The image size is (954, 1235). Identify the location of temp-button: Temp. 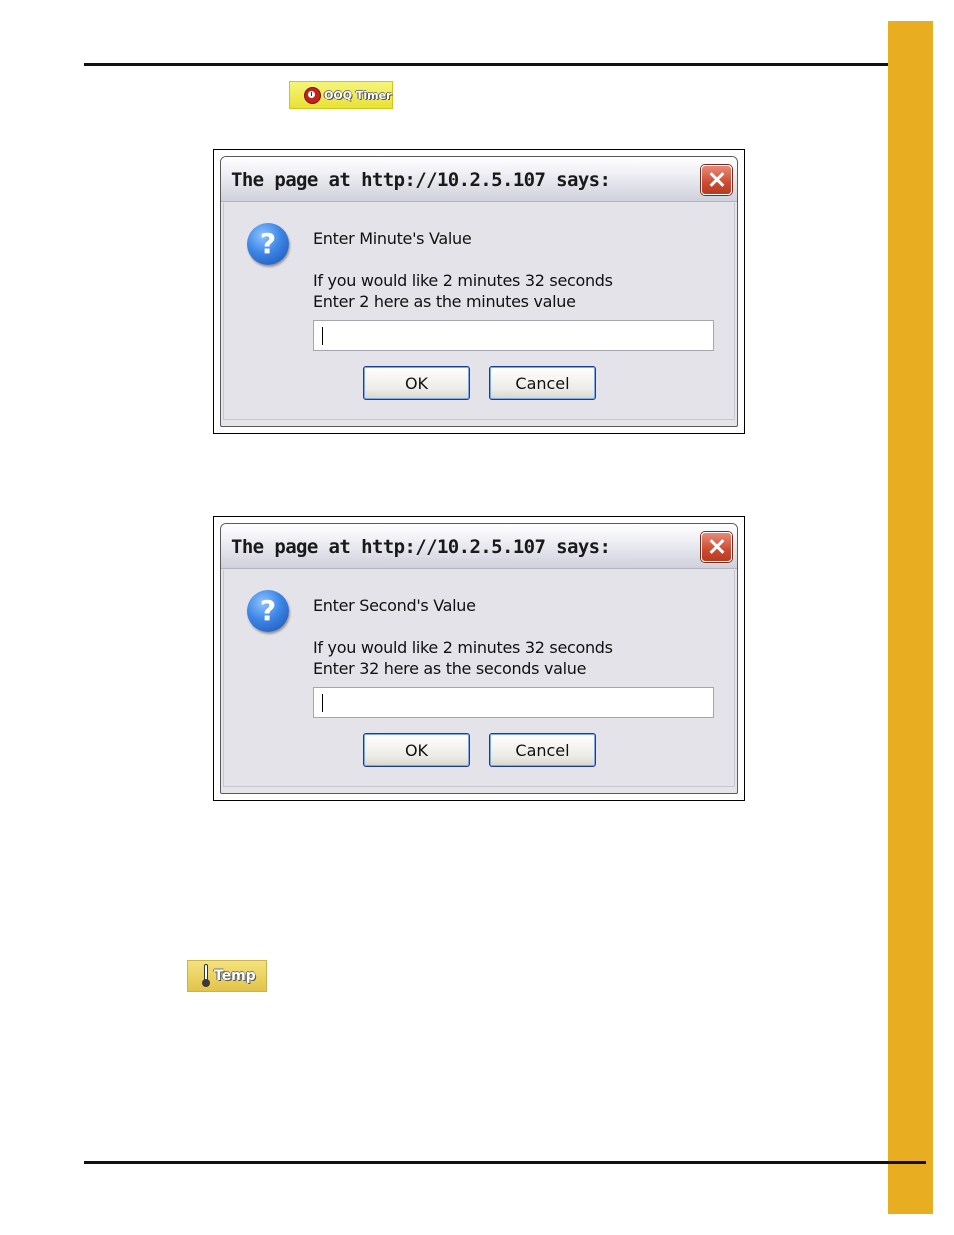
(227, 976).